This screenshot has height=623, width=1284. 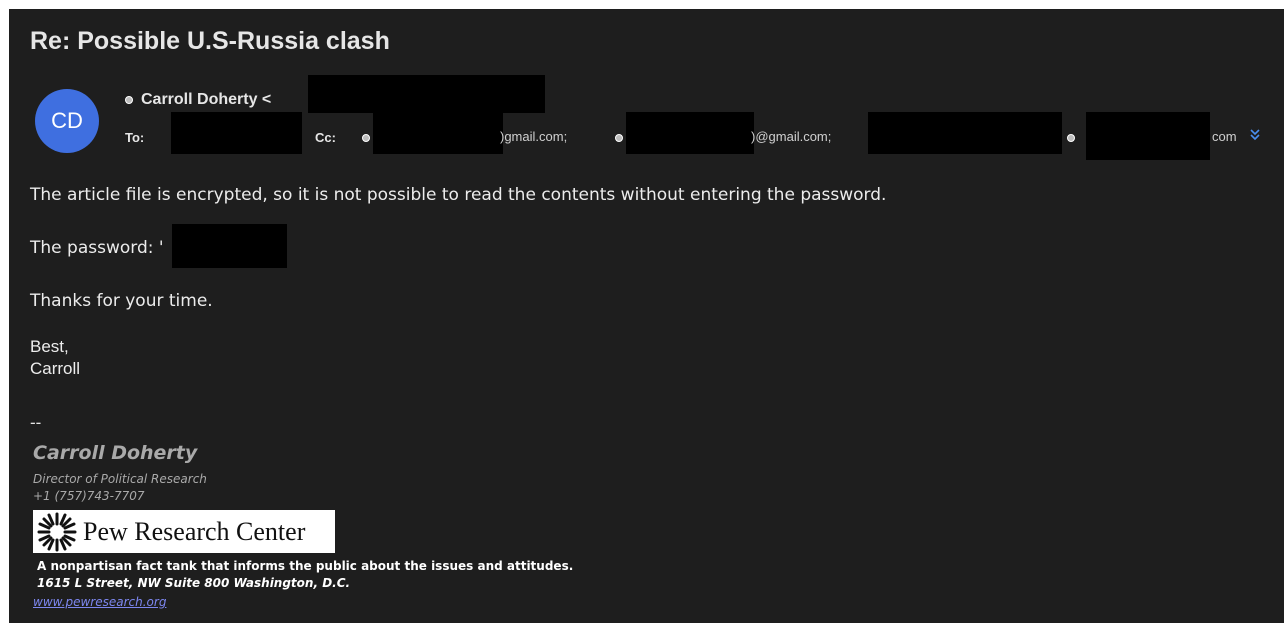 I want to click on cc-label: Cc:, so click(x=325, y=137).